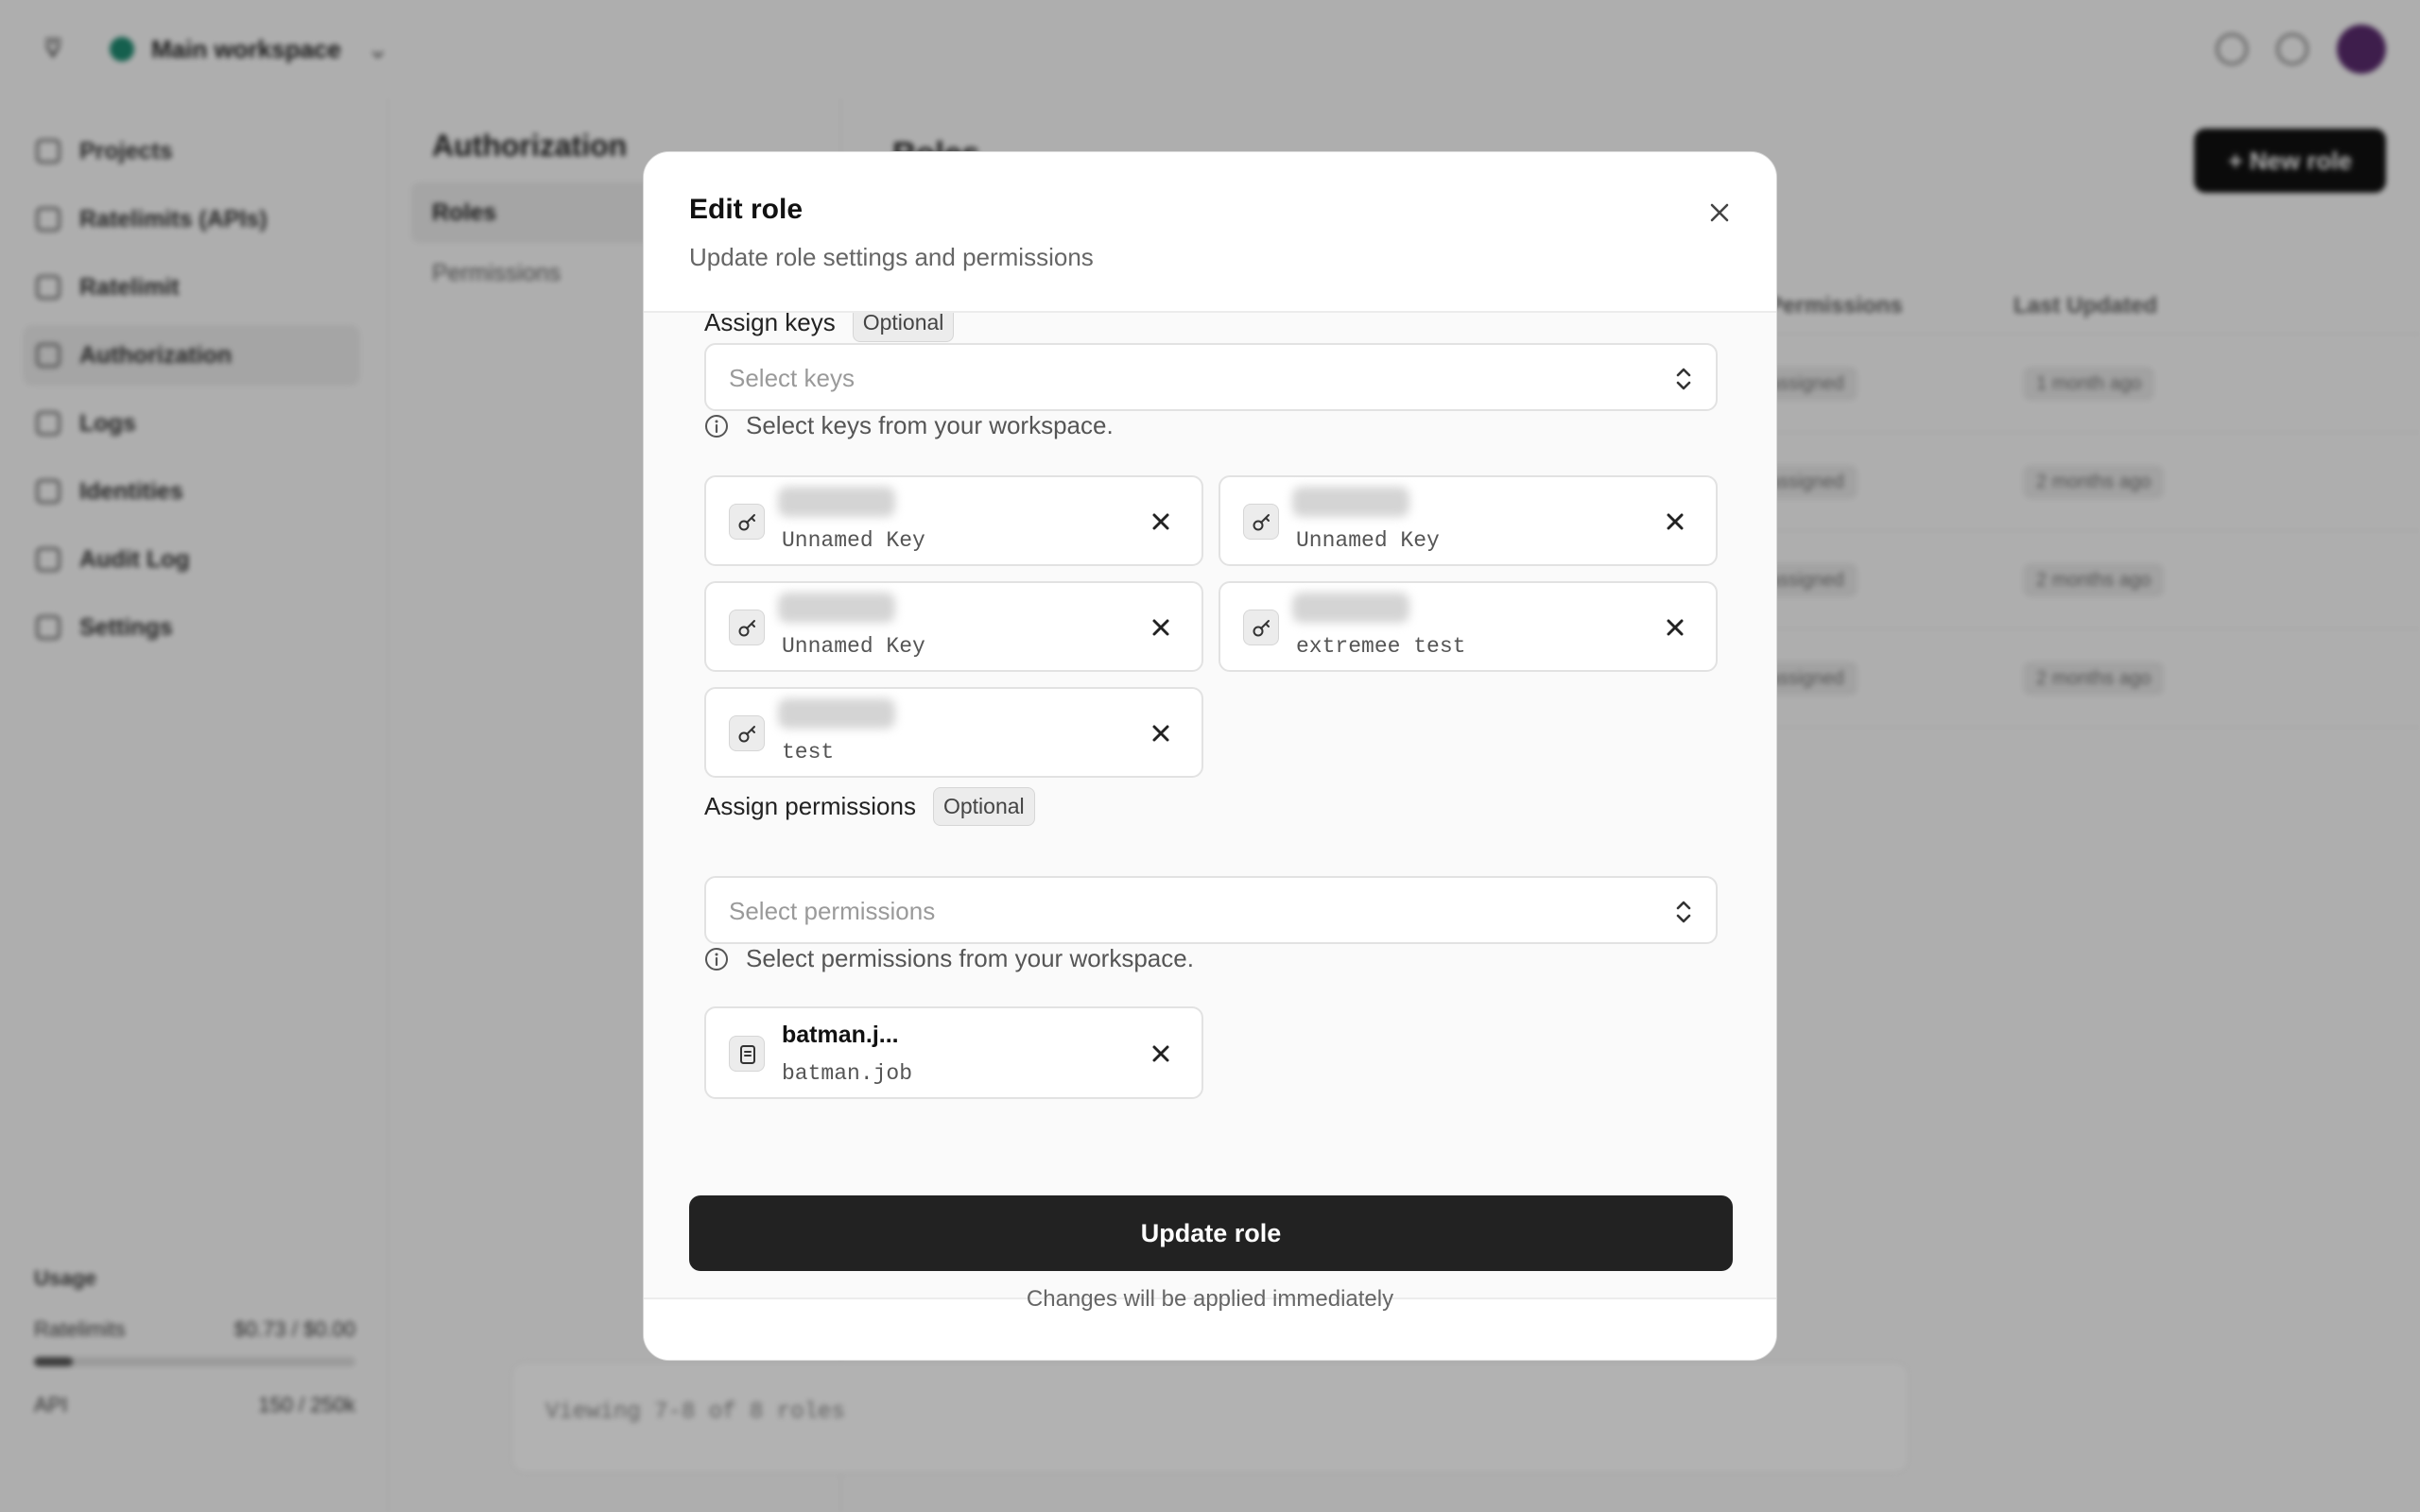  I want to click on key-subtitle: test, so click(808, 752).